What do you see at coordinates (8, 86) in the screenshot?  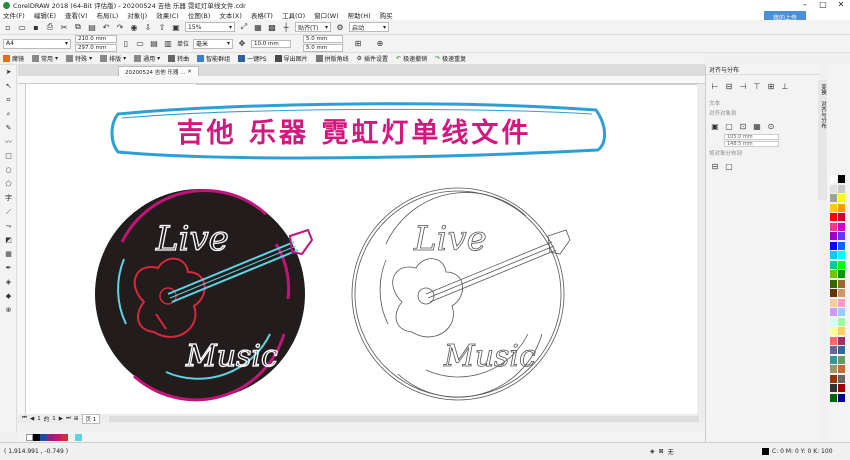 I see `shape-tool-icon: ↖` at bounding box center [8, 86].